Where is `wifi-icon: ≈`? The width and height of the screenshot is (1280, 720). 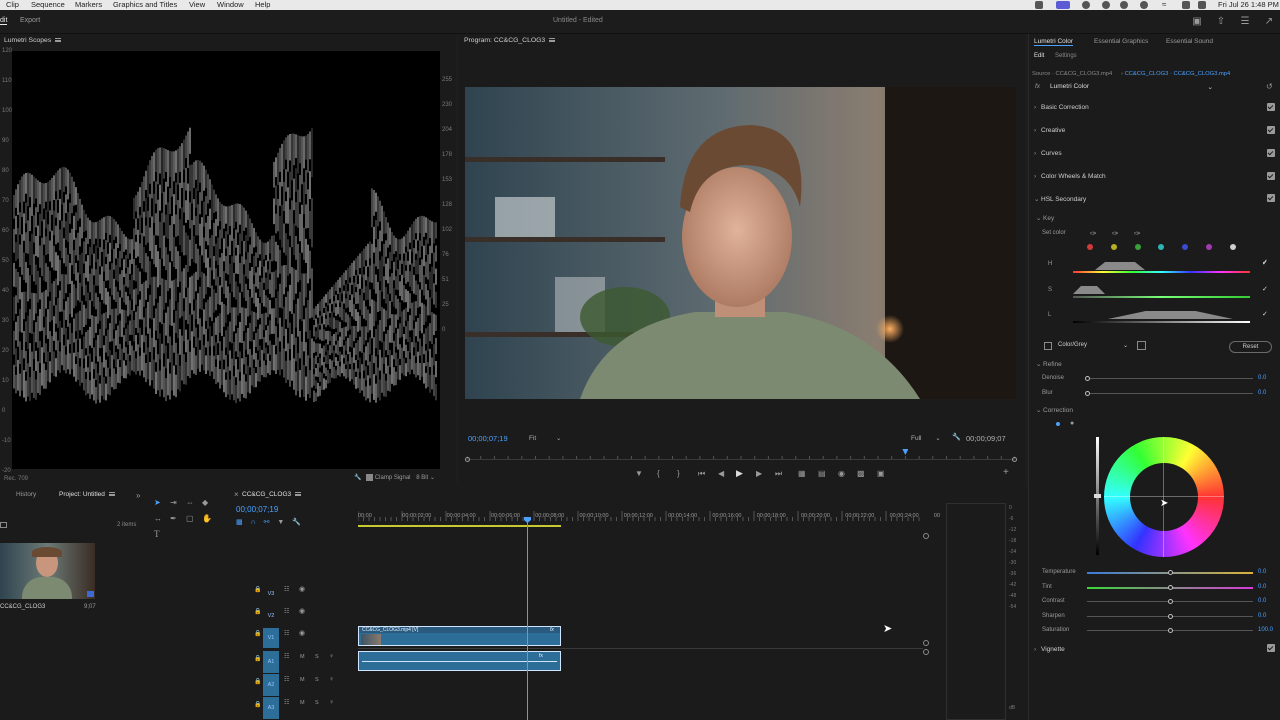 wifi-icon: ≈ is located at coordinates (1164, 5).